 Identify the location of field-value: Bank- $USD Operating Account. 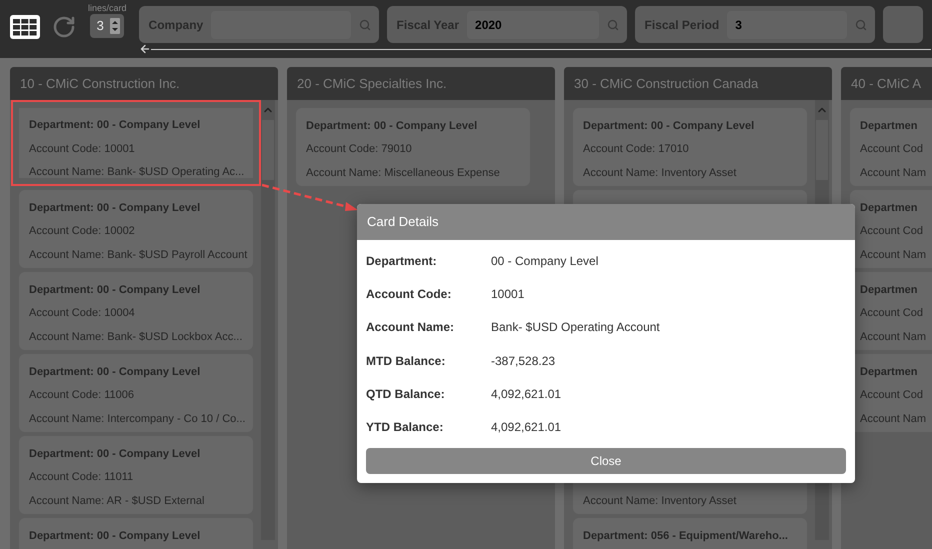
(575, 327).